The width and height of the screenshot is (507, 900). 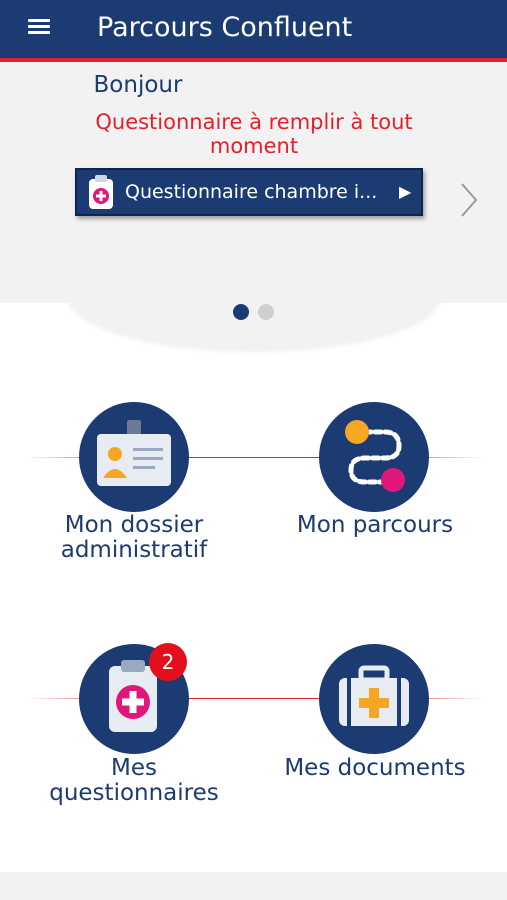 What do you see at coordinates (130, 725) in the screenshot?
I see `tile-mes-questionnaires: 2 Mes questionnaires` at bounding box center [130, 725].